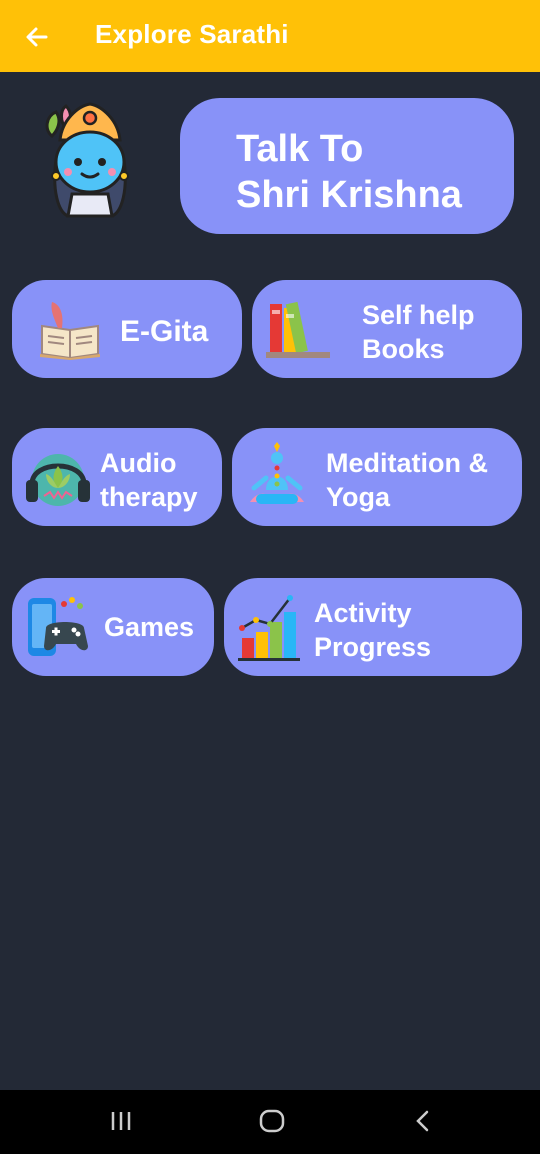  I want to click on audio-therapy-button: Audio therapy, so click(117, 477).